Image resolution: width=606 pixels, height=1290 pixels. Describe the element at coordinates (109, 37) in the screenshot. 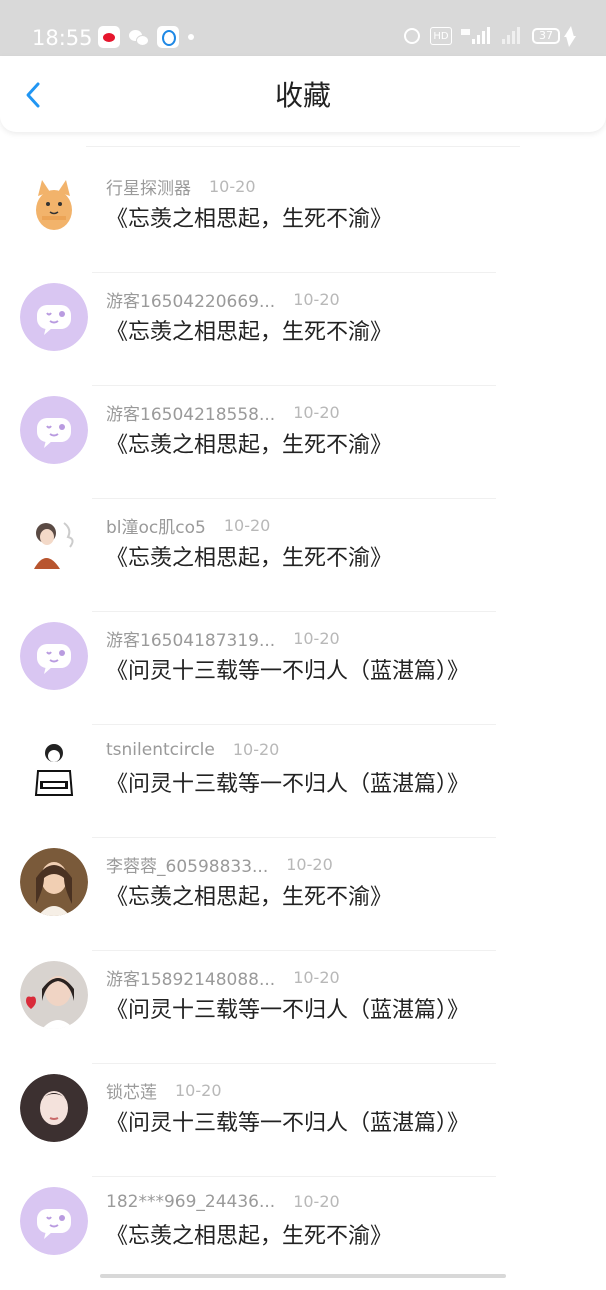

I see `weibo-icon` at that location.